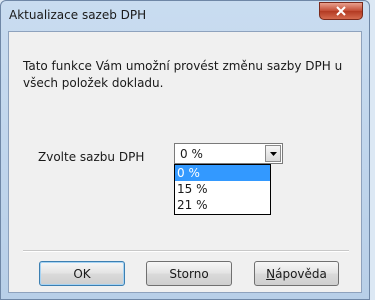 This screenshot has height=300, width=375. I want to click on close-button, so click(341, 11).